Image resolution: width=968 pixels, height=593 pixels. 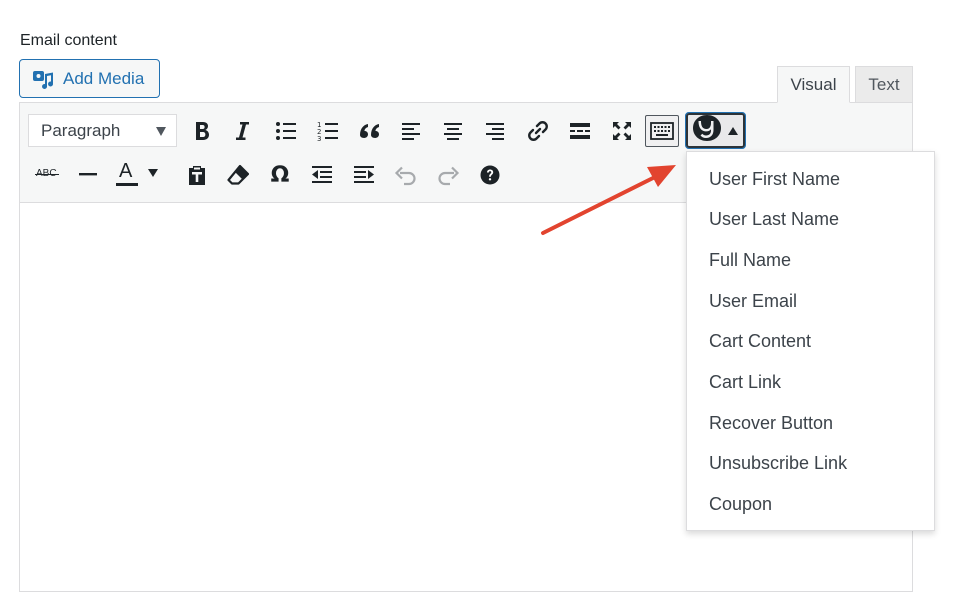 I want to click on menu-item-full-name: Full Name, so click(x=750, y=260).